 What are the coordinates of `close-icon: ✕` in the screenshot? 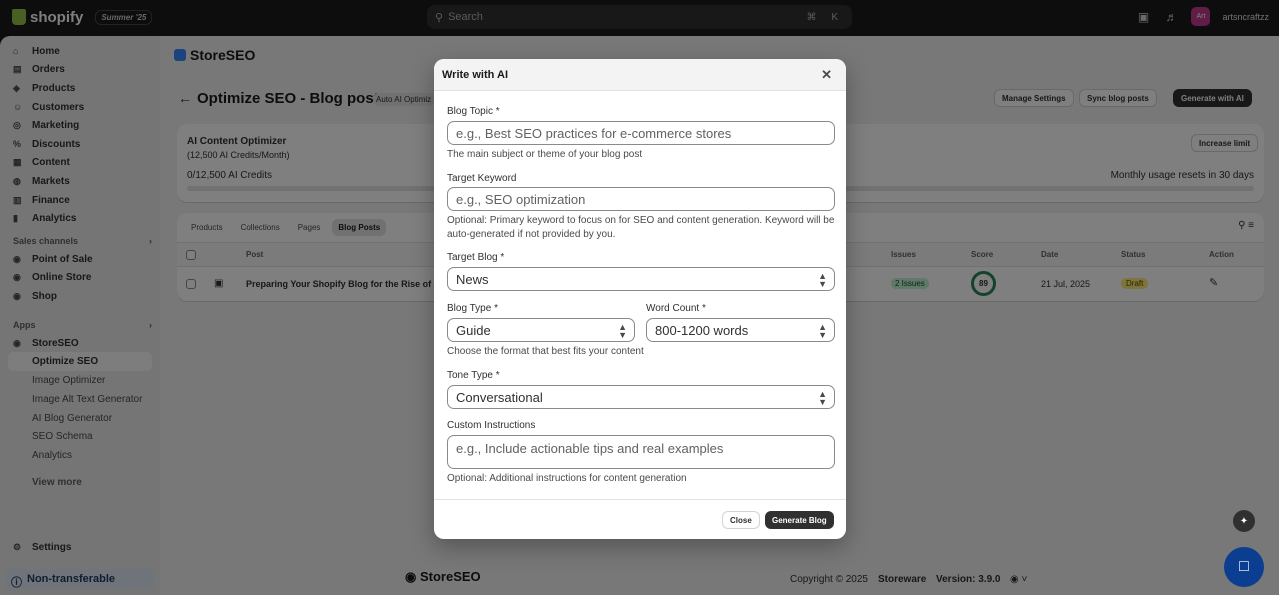 It's located at (826, 75).